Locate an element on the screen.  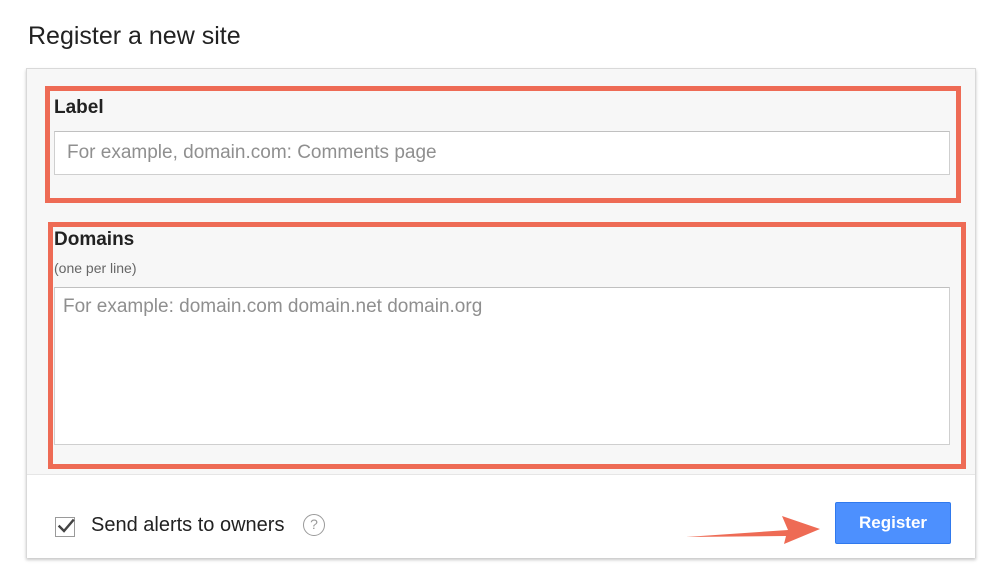
form-footer: Send alerts to owners ? Register is located at coordinates (501, 516).